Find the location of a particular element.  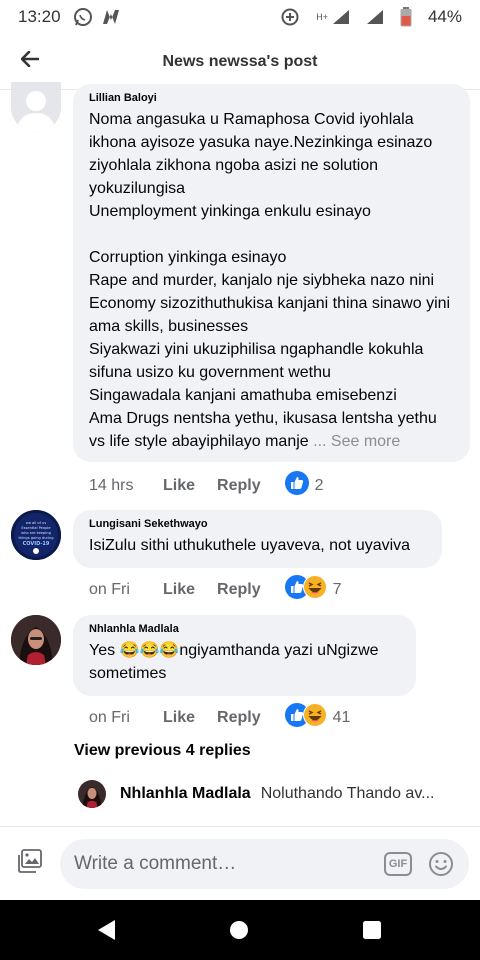

comment-actions: on Fri Like Reply 7 is located at coordinates (215, 589).